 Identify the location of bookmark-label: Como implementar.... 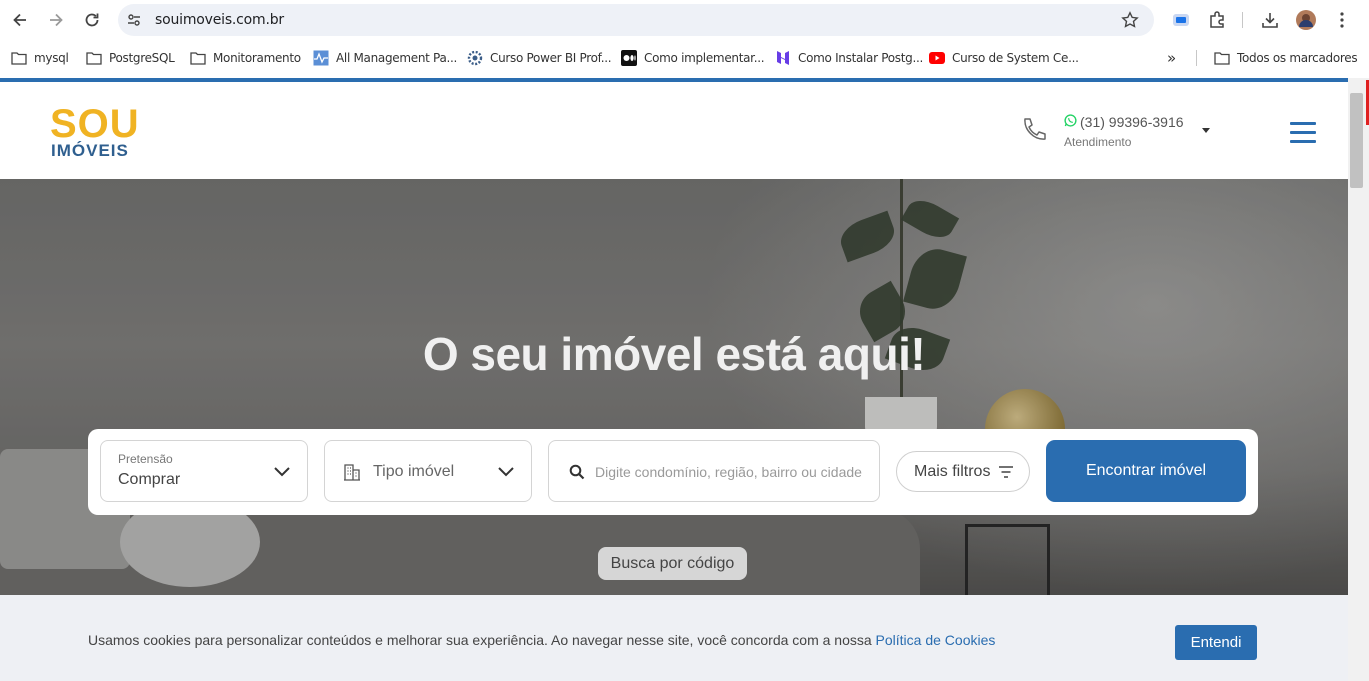
(704, 58).